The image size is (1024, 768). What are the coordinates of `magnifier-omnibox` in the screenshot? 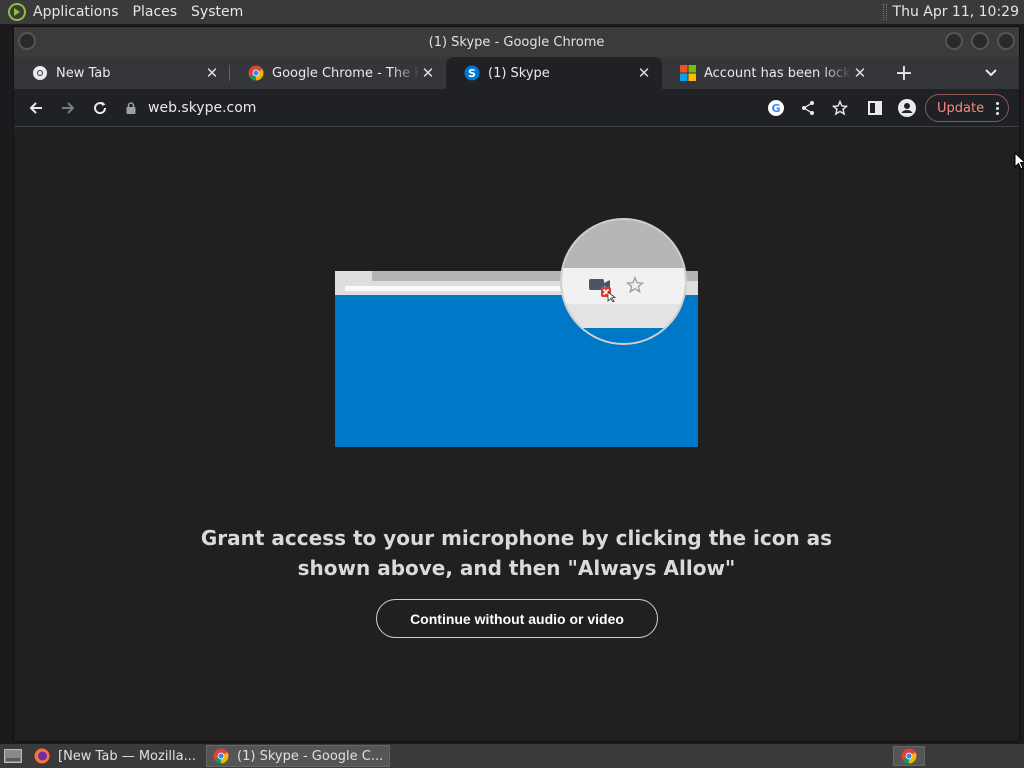 It's located at (623, 286).